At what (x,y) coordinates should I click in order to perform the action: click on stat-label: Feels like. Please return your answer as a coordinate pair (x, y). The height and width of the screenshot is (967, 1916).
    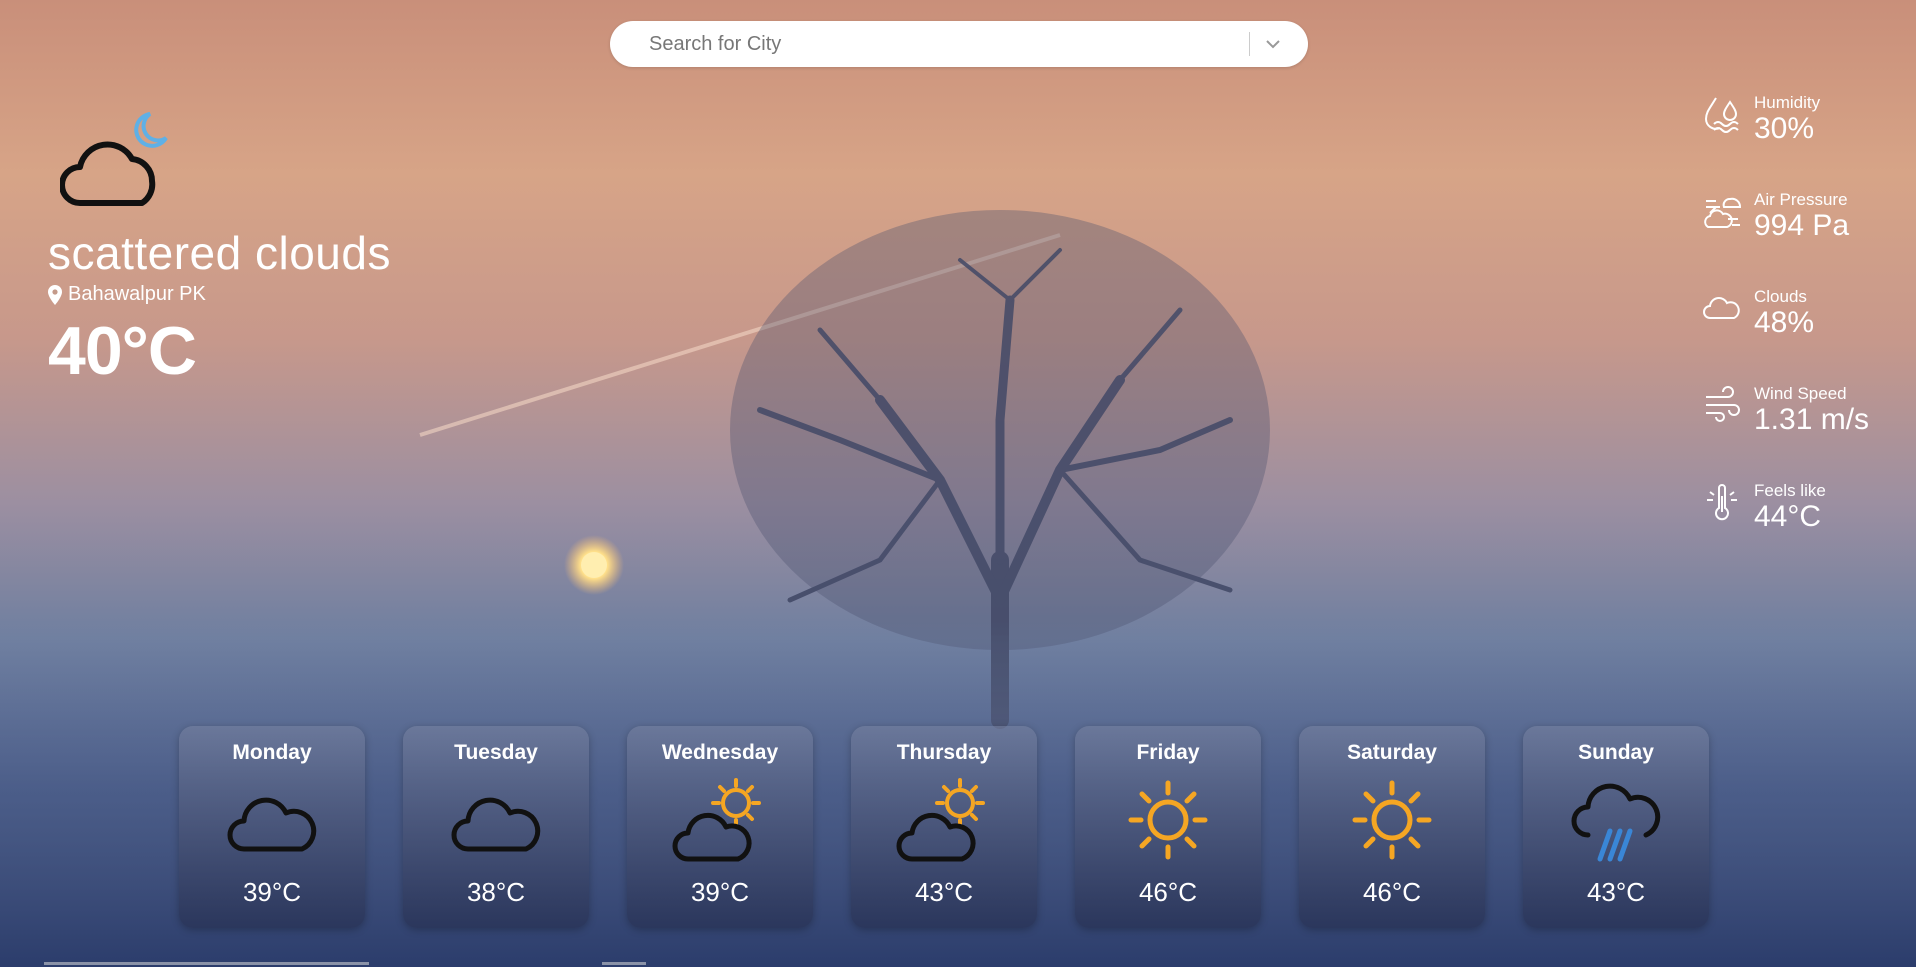
    Looking at the image, I should click on (1790, 490).